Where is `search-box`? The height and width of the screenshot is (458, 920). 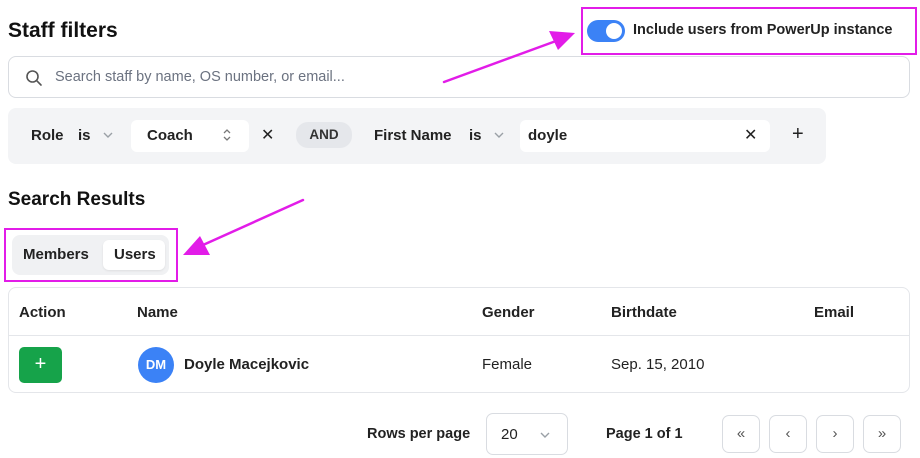
search-box is located at coordinates (459, 77).